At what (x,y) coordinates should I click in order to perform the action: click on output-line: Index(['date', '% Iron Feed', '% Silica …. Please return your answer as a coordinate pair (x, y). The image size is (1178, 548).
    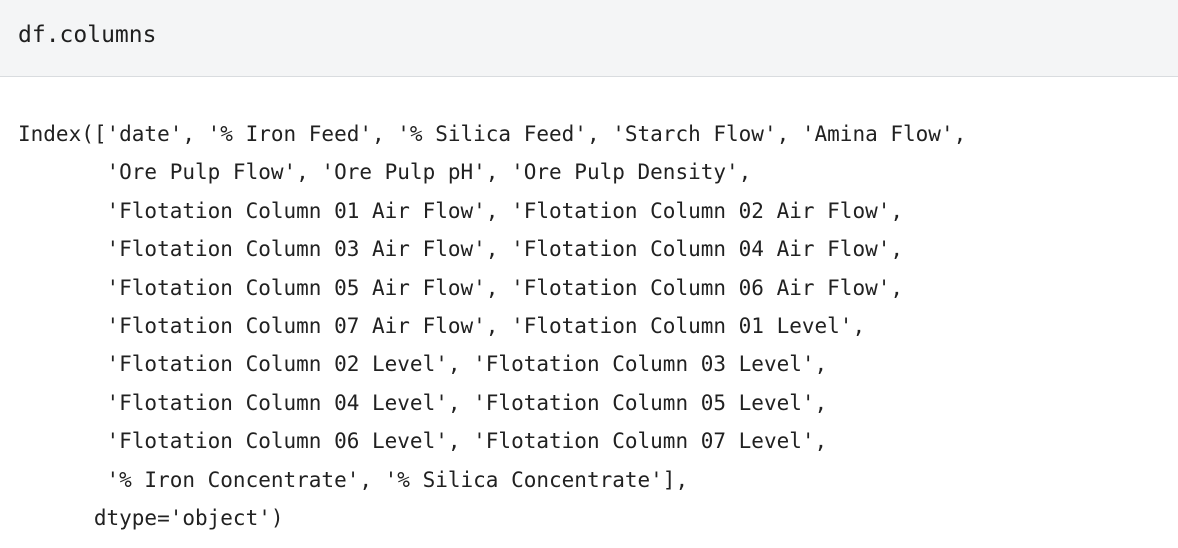
    Looking at the image, I should click on (492, 134).